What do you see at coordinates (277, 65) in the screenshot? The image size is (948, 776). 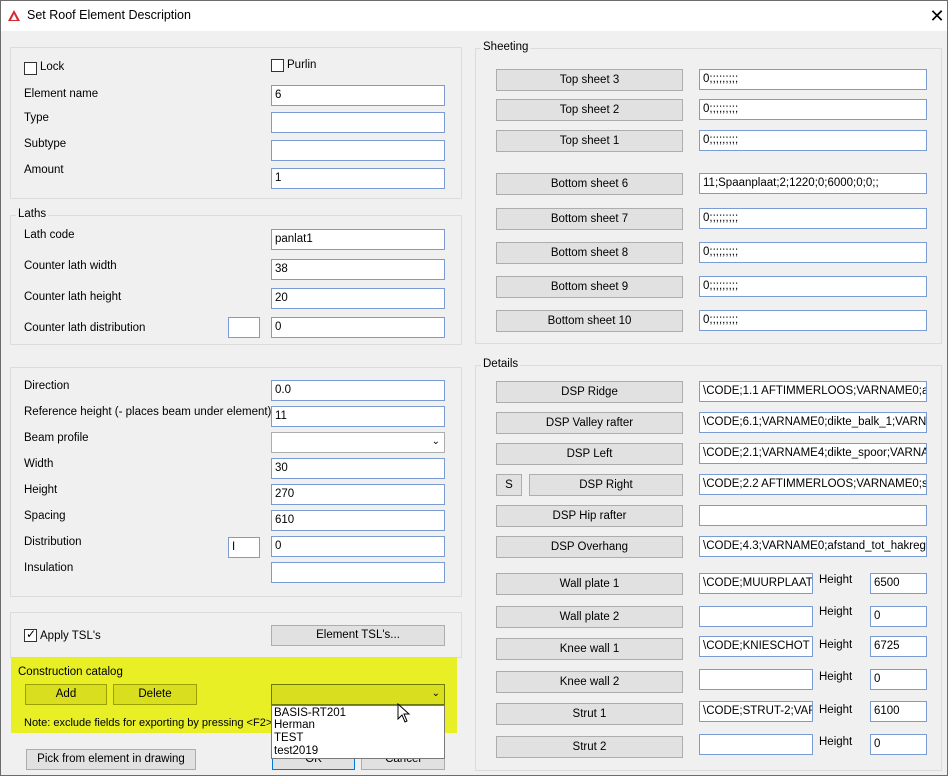 I see `purlin-checkbox` at bounding box center [277, 65].